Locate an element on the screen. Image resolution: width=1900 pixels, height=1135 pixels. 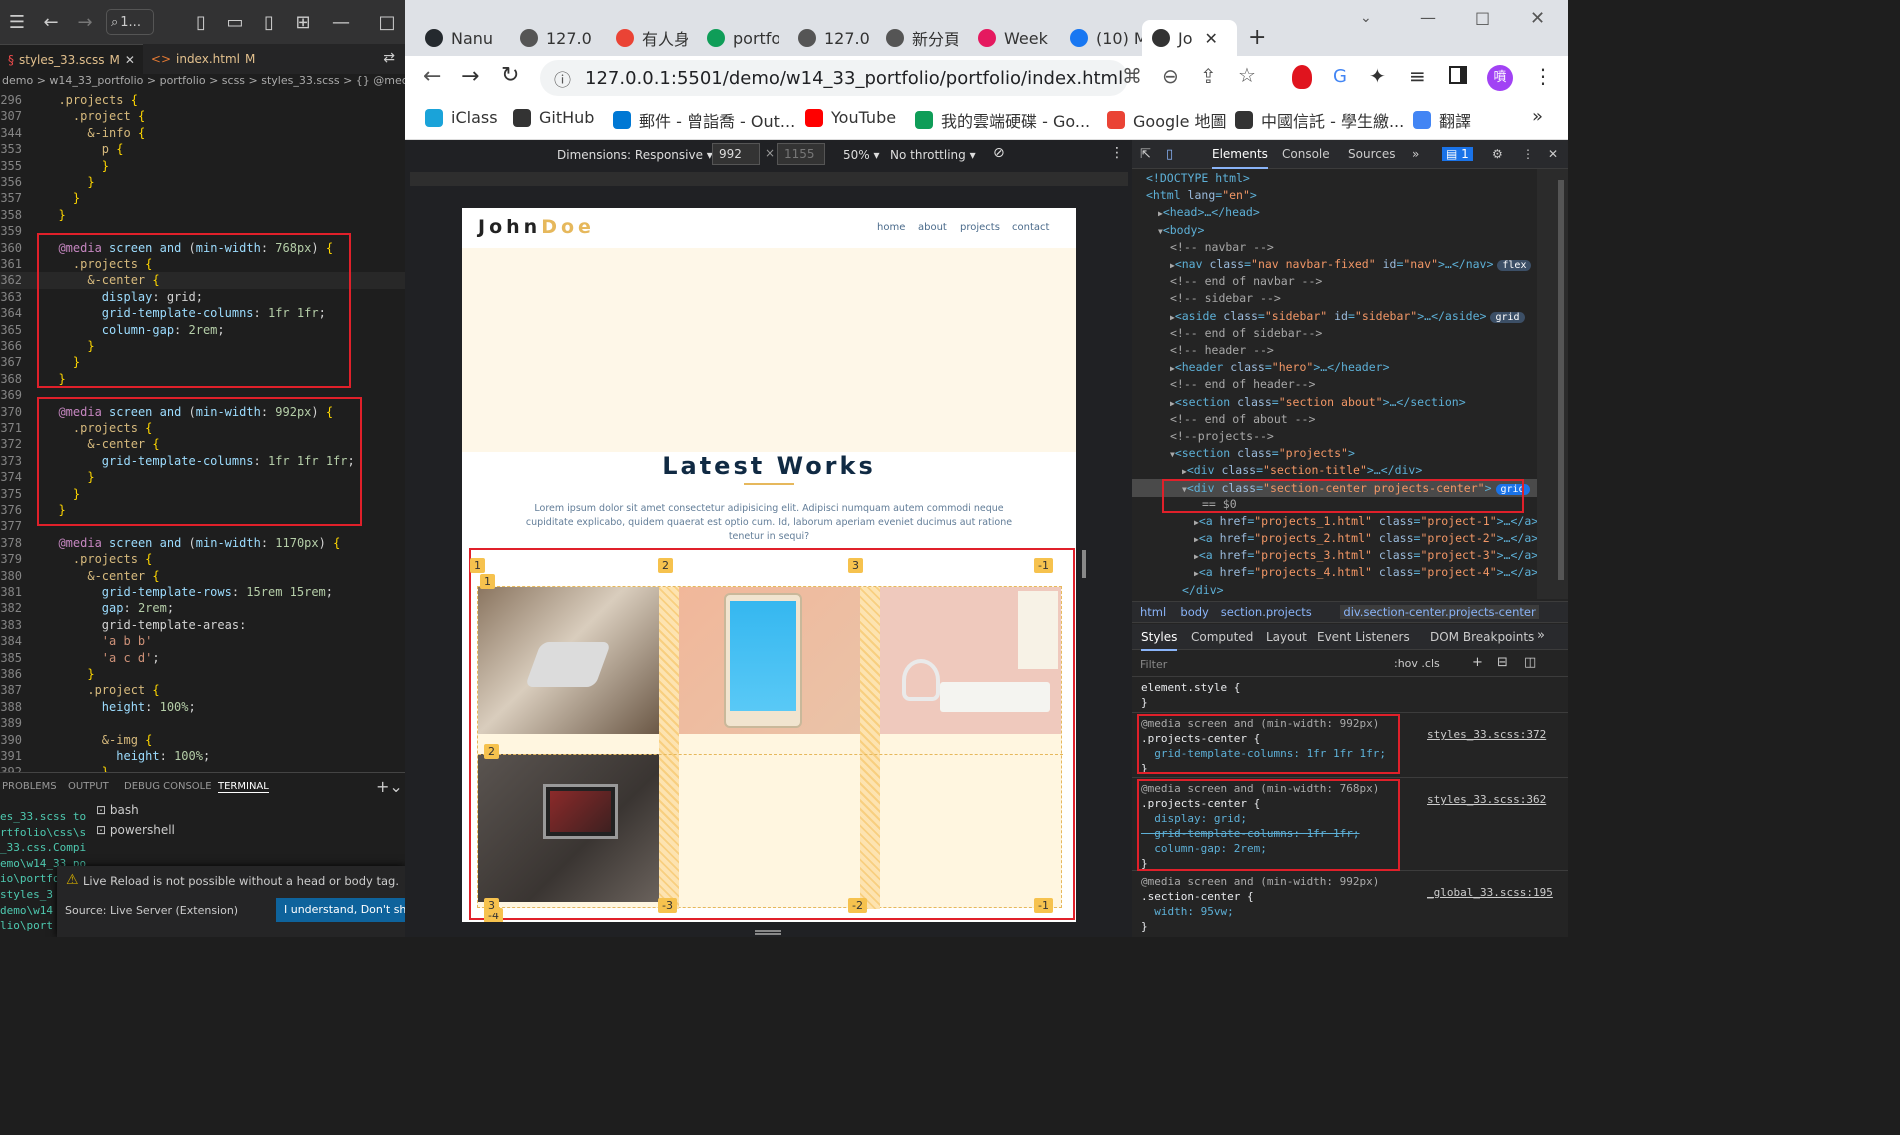
nav-link-about: about is located at coordinates (932, 227).